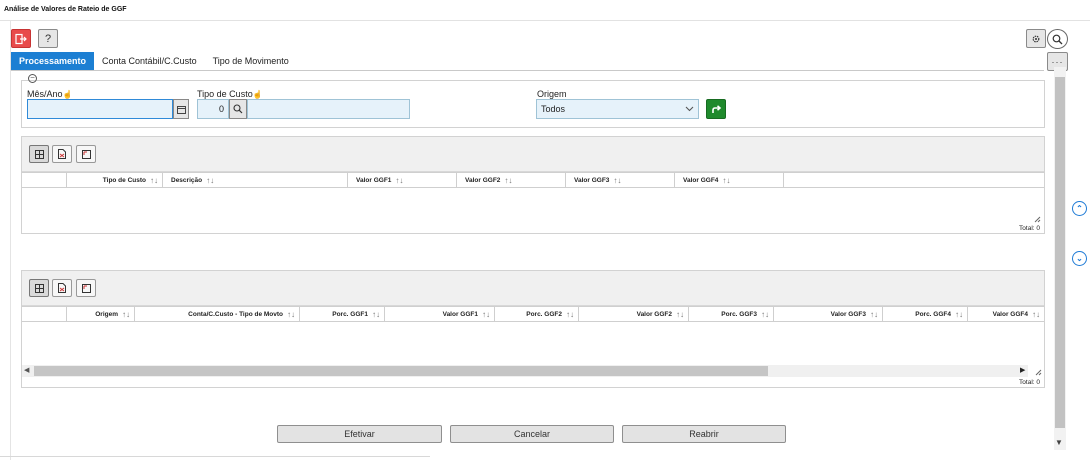 The width and height of the screenshot is (1090, 460). I want to click on exit-icon, so click(21, 38).